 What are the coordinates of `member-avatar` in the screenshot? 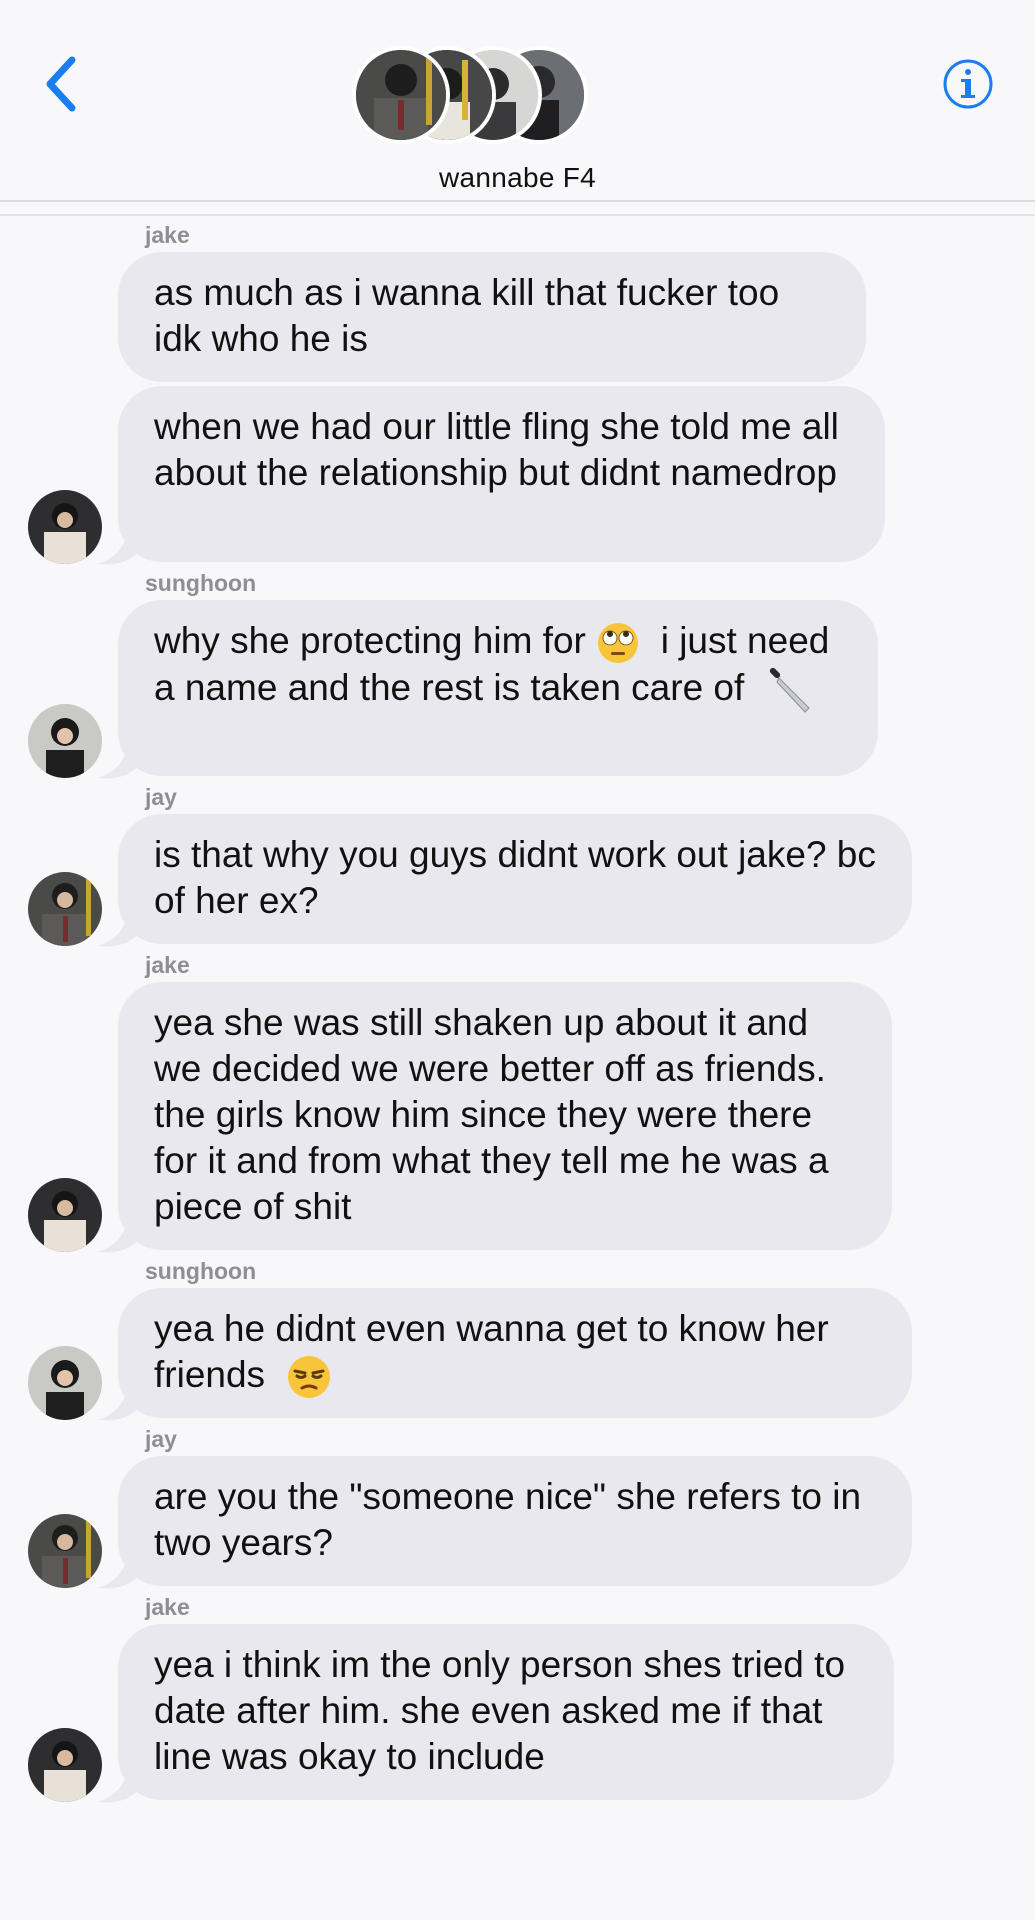 It's located at (401, 95).